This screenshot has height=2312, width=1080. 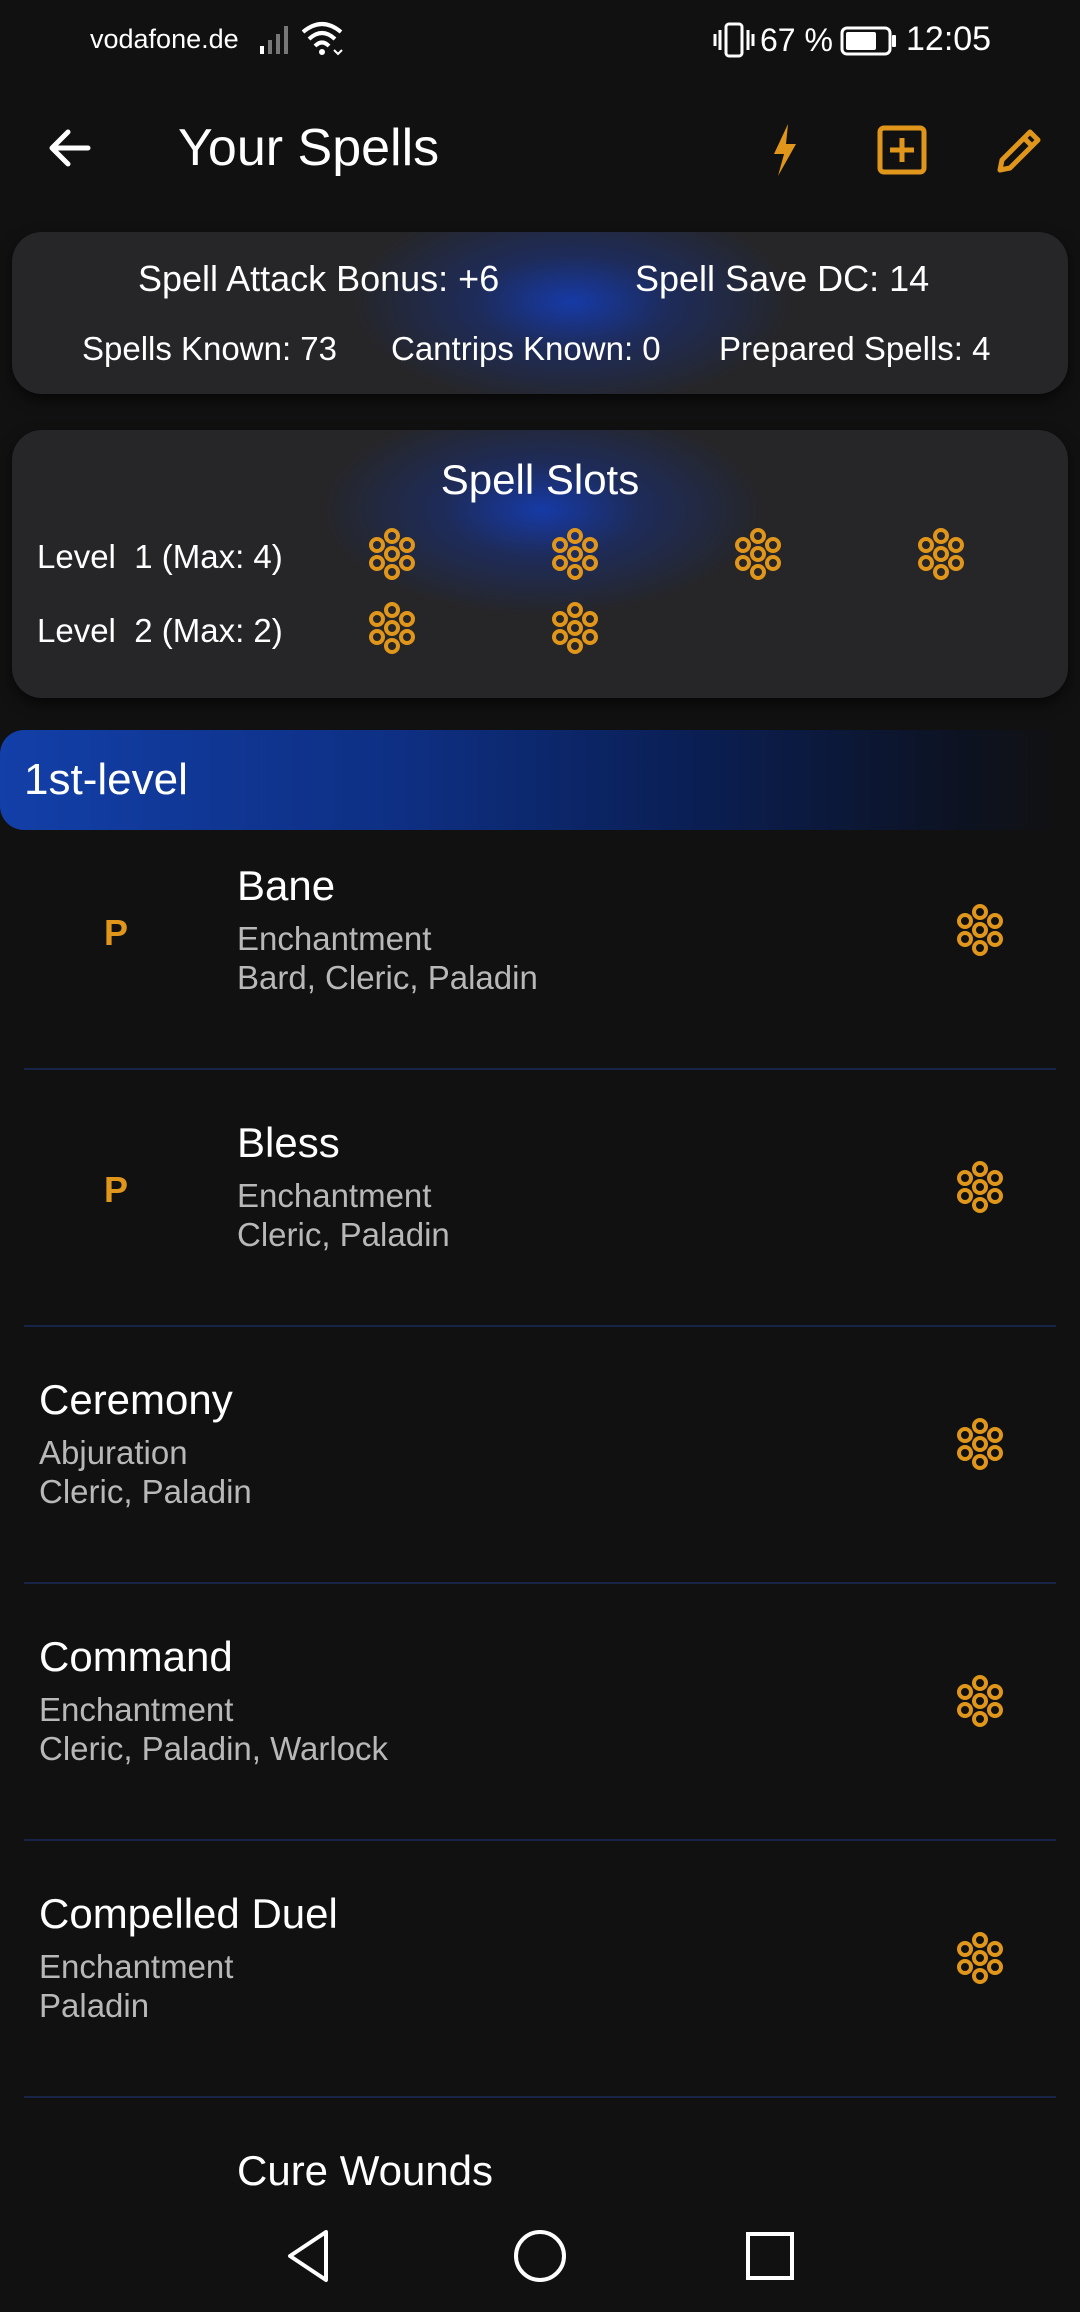 What do you see at coordinates (106, 779) in the screenshot?
I see `section-title: 1st-level` at bounding box center [106, 779].